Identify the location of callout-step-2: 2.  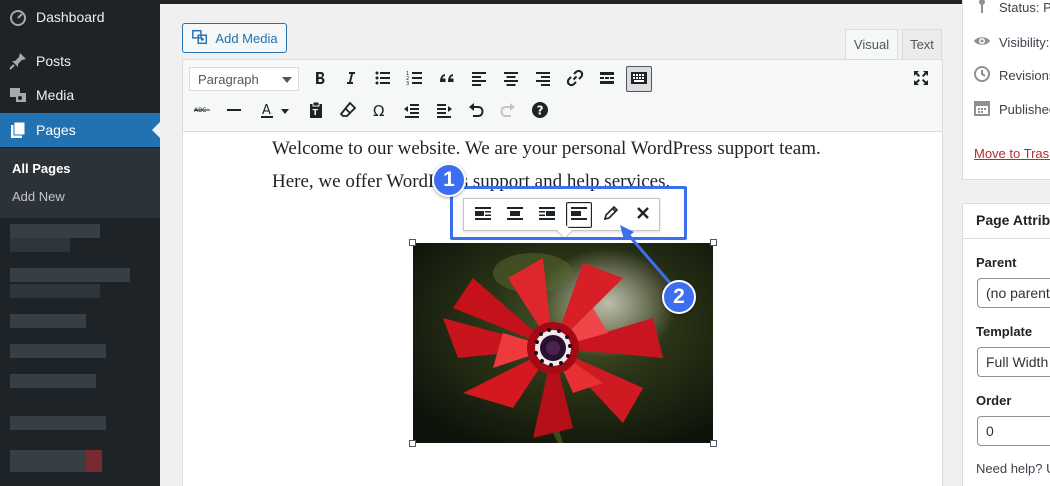
(679, 297).